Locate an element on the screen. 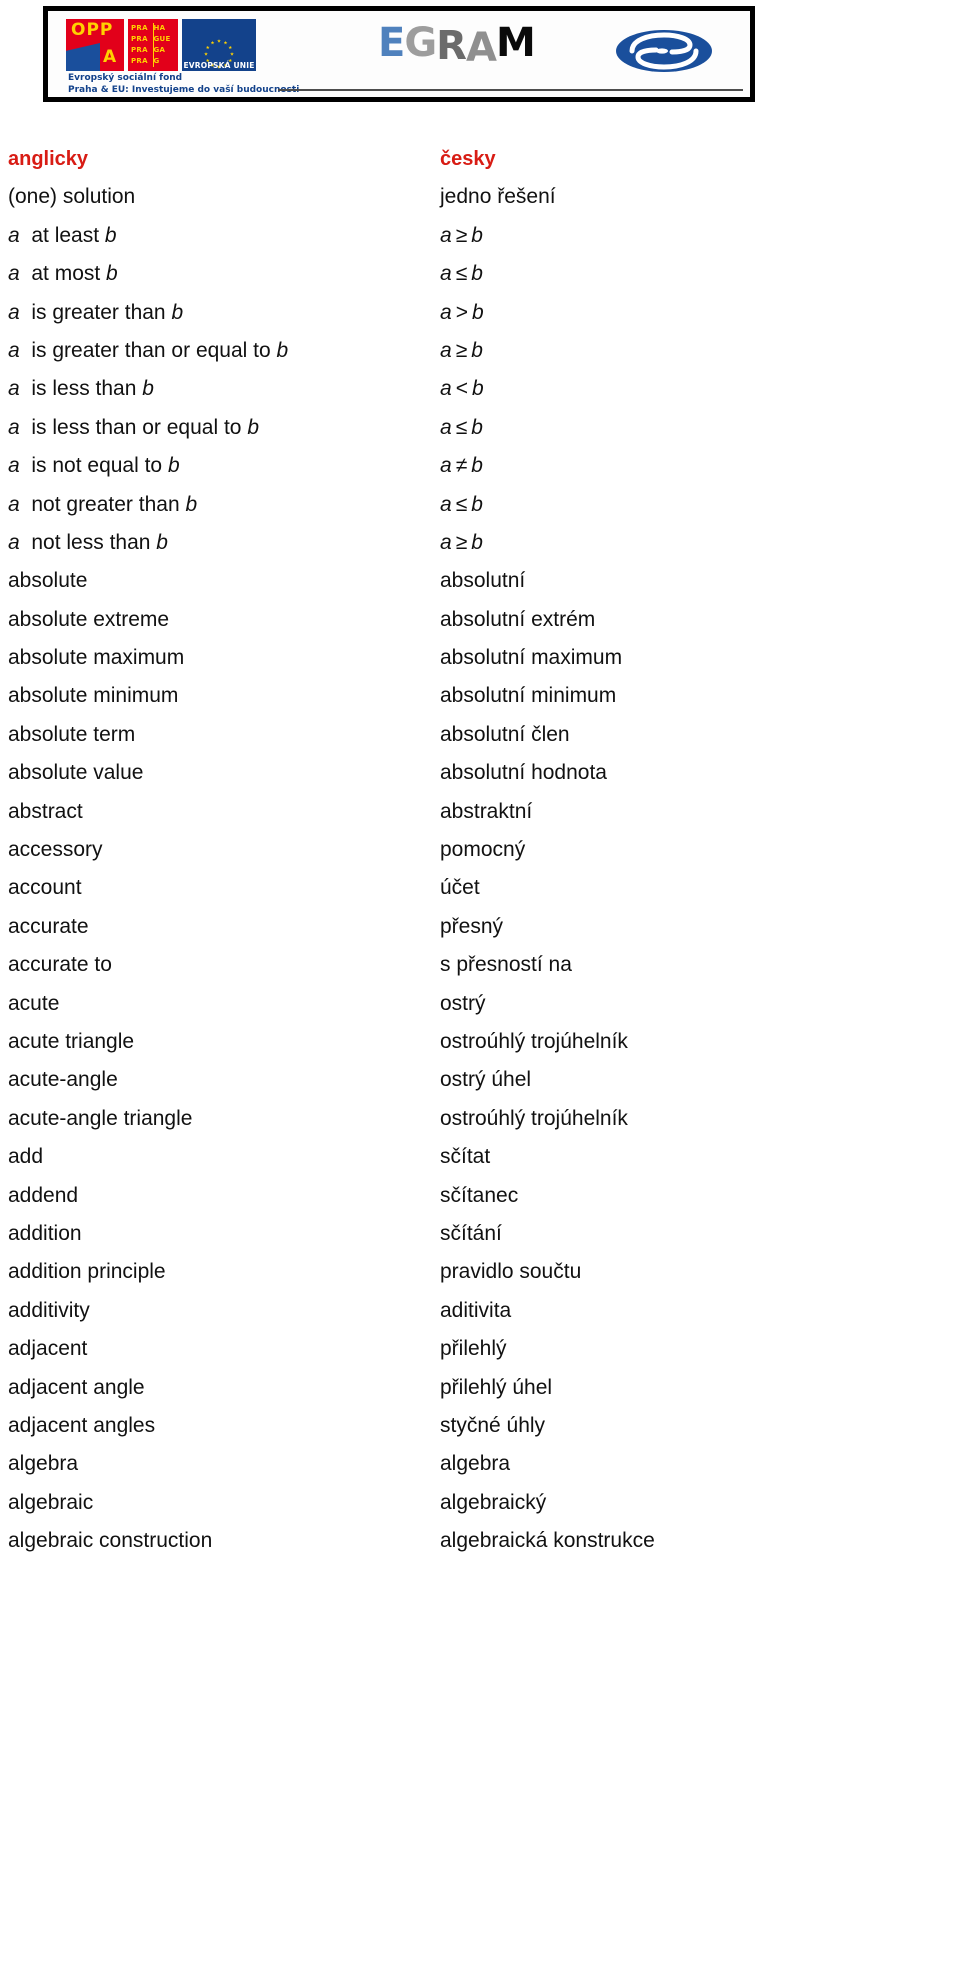 The image size is (960, 1983). glossary-term-english: add is located at coordinates (26, 1157).